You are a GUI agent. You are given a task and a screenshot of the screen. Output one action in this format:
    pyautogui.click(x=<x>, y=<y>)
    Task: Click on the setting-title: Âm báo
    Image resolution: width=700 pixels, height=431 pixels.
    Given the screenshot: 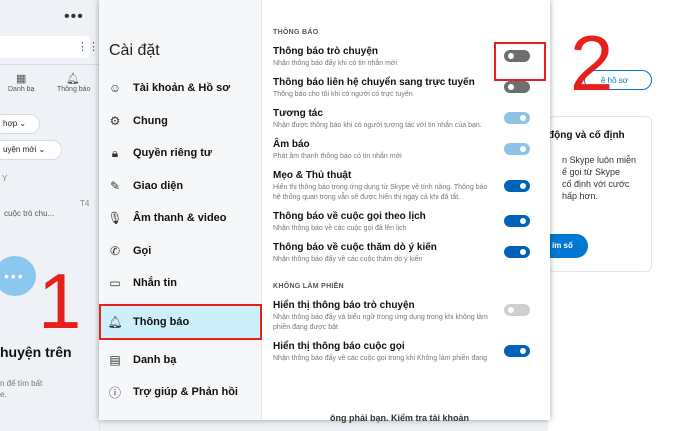 What is the action you would take?
    pyautogui.click(x=291, y=144)
    